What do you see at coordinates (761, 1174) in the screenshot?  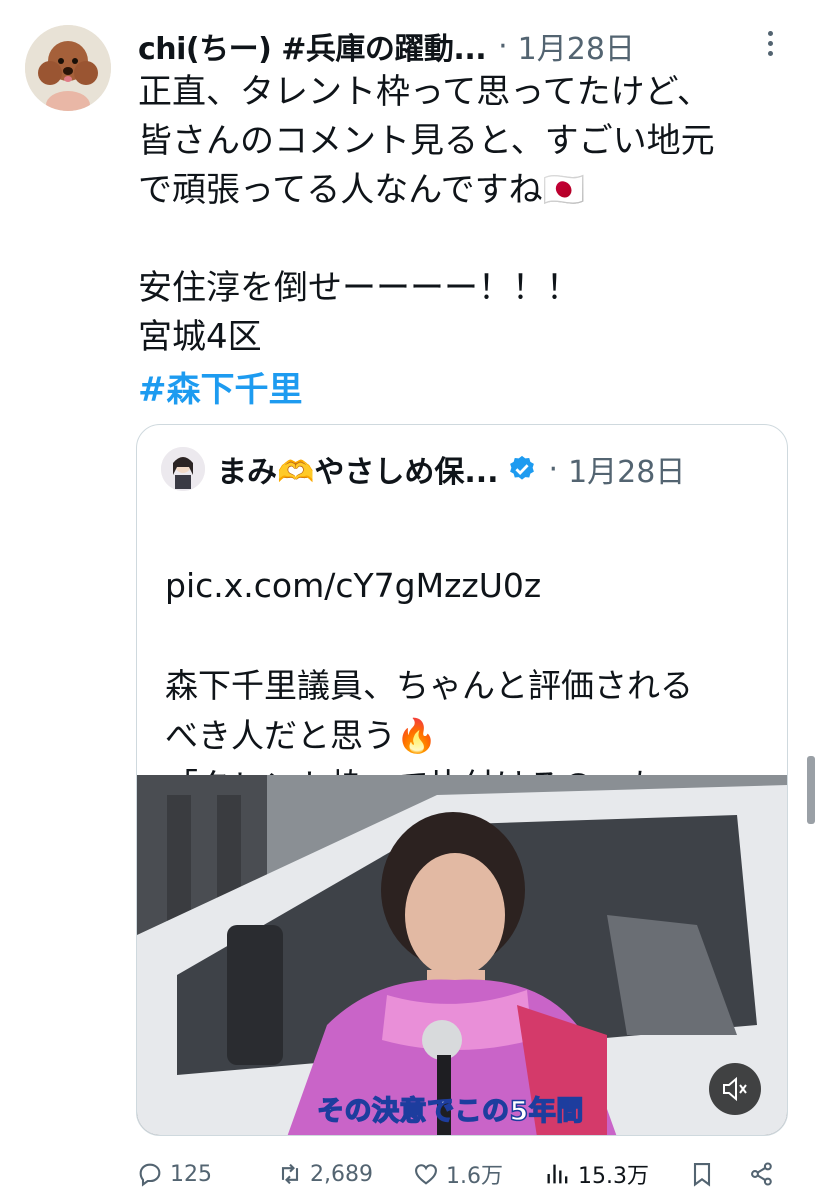 I see `share-icon` at bounding box center [761, 1174].